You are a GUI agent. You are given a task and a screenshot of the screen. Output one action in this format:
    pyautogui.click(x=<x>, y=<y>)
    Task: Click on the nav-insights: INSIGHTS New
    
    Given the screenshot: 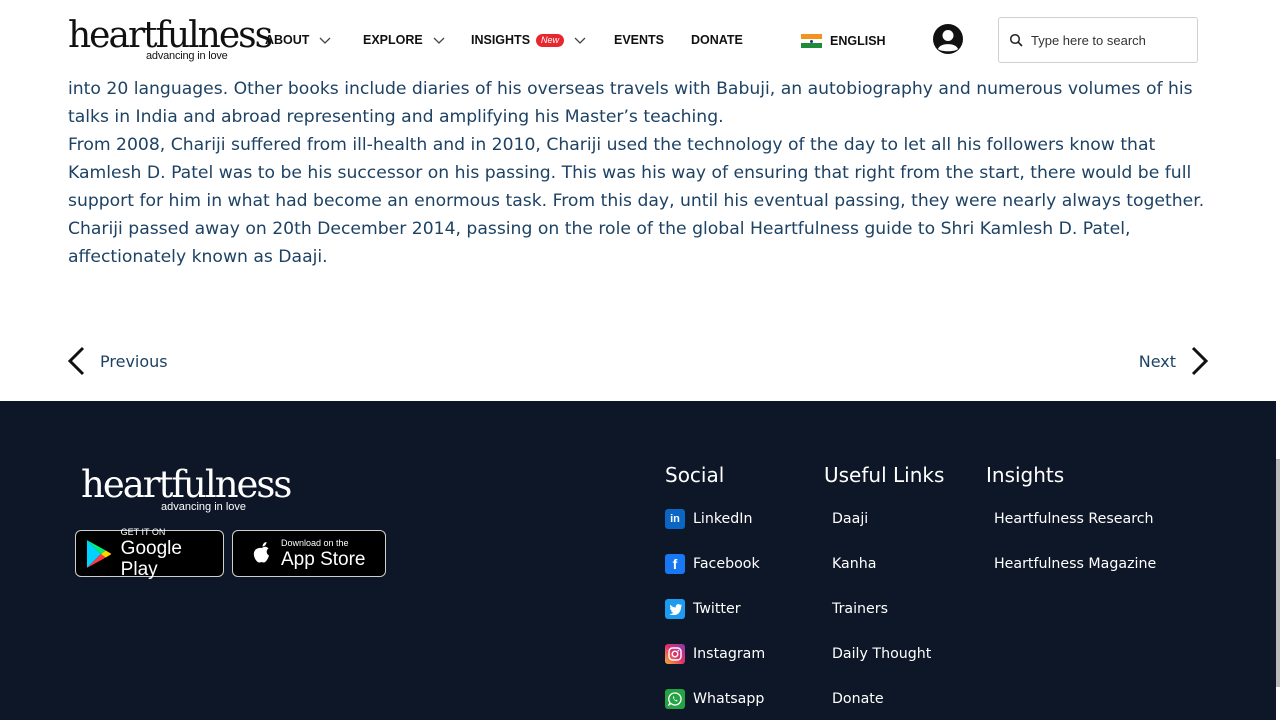 What is the action you would take?
    pyautogui.click(x=528, y=40)
    